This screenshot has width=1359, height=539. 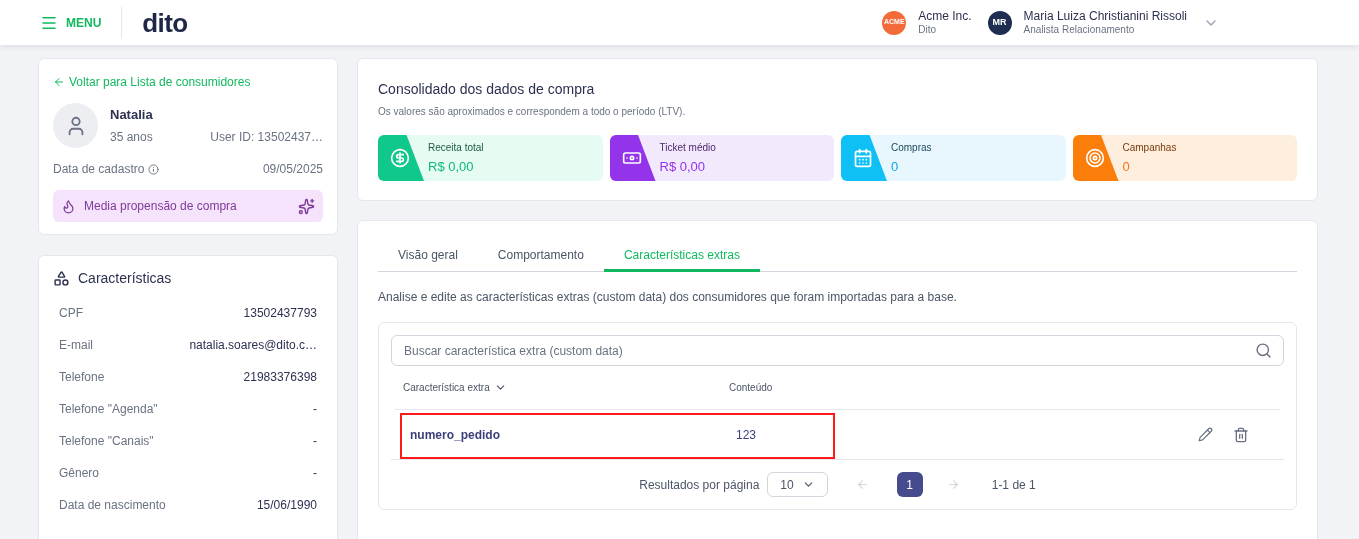 What do you see at coordinates (61, 278) in the screenshot?
I see `shapes-icon` at bounding box center [61, 278].